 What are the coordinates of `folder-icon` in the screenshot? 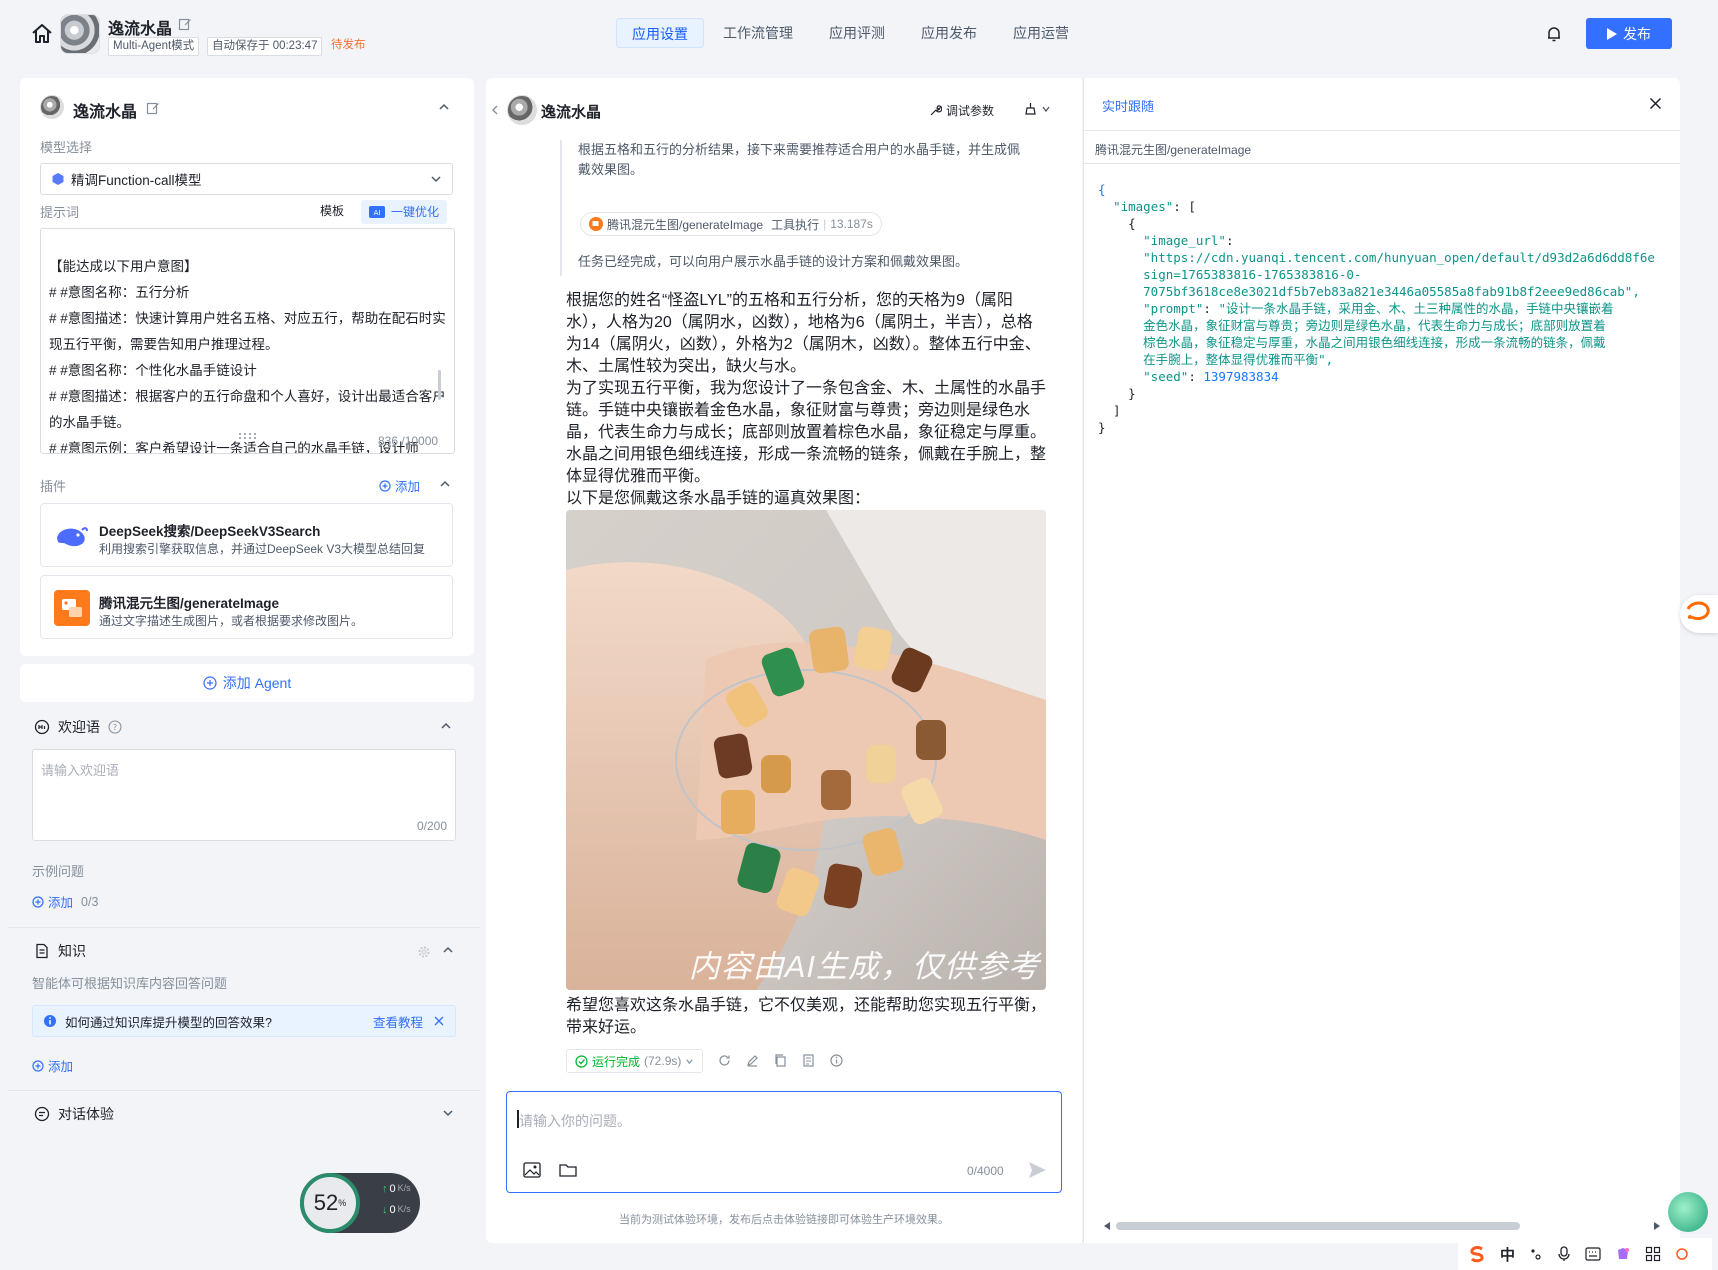 It's located at (568, 1170).